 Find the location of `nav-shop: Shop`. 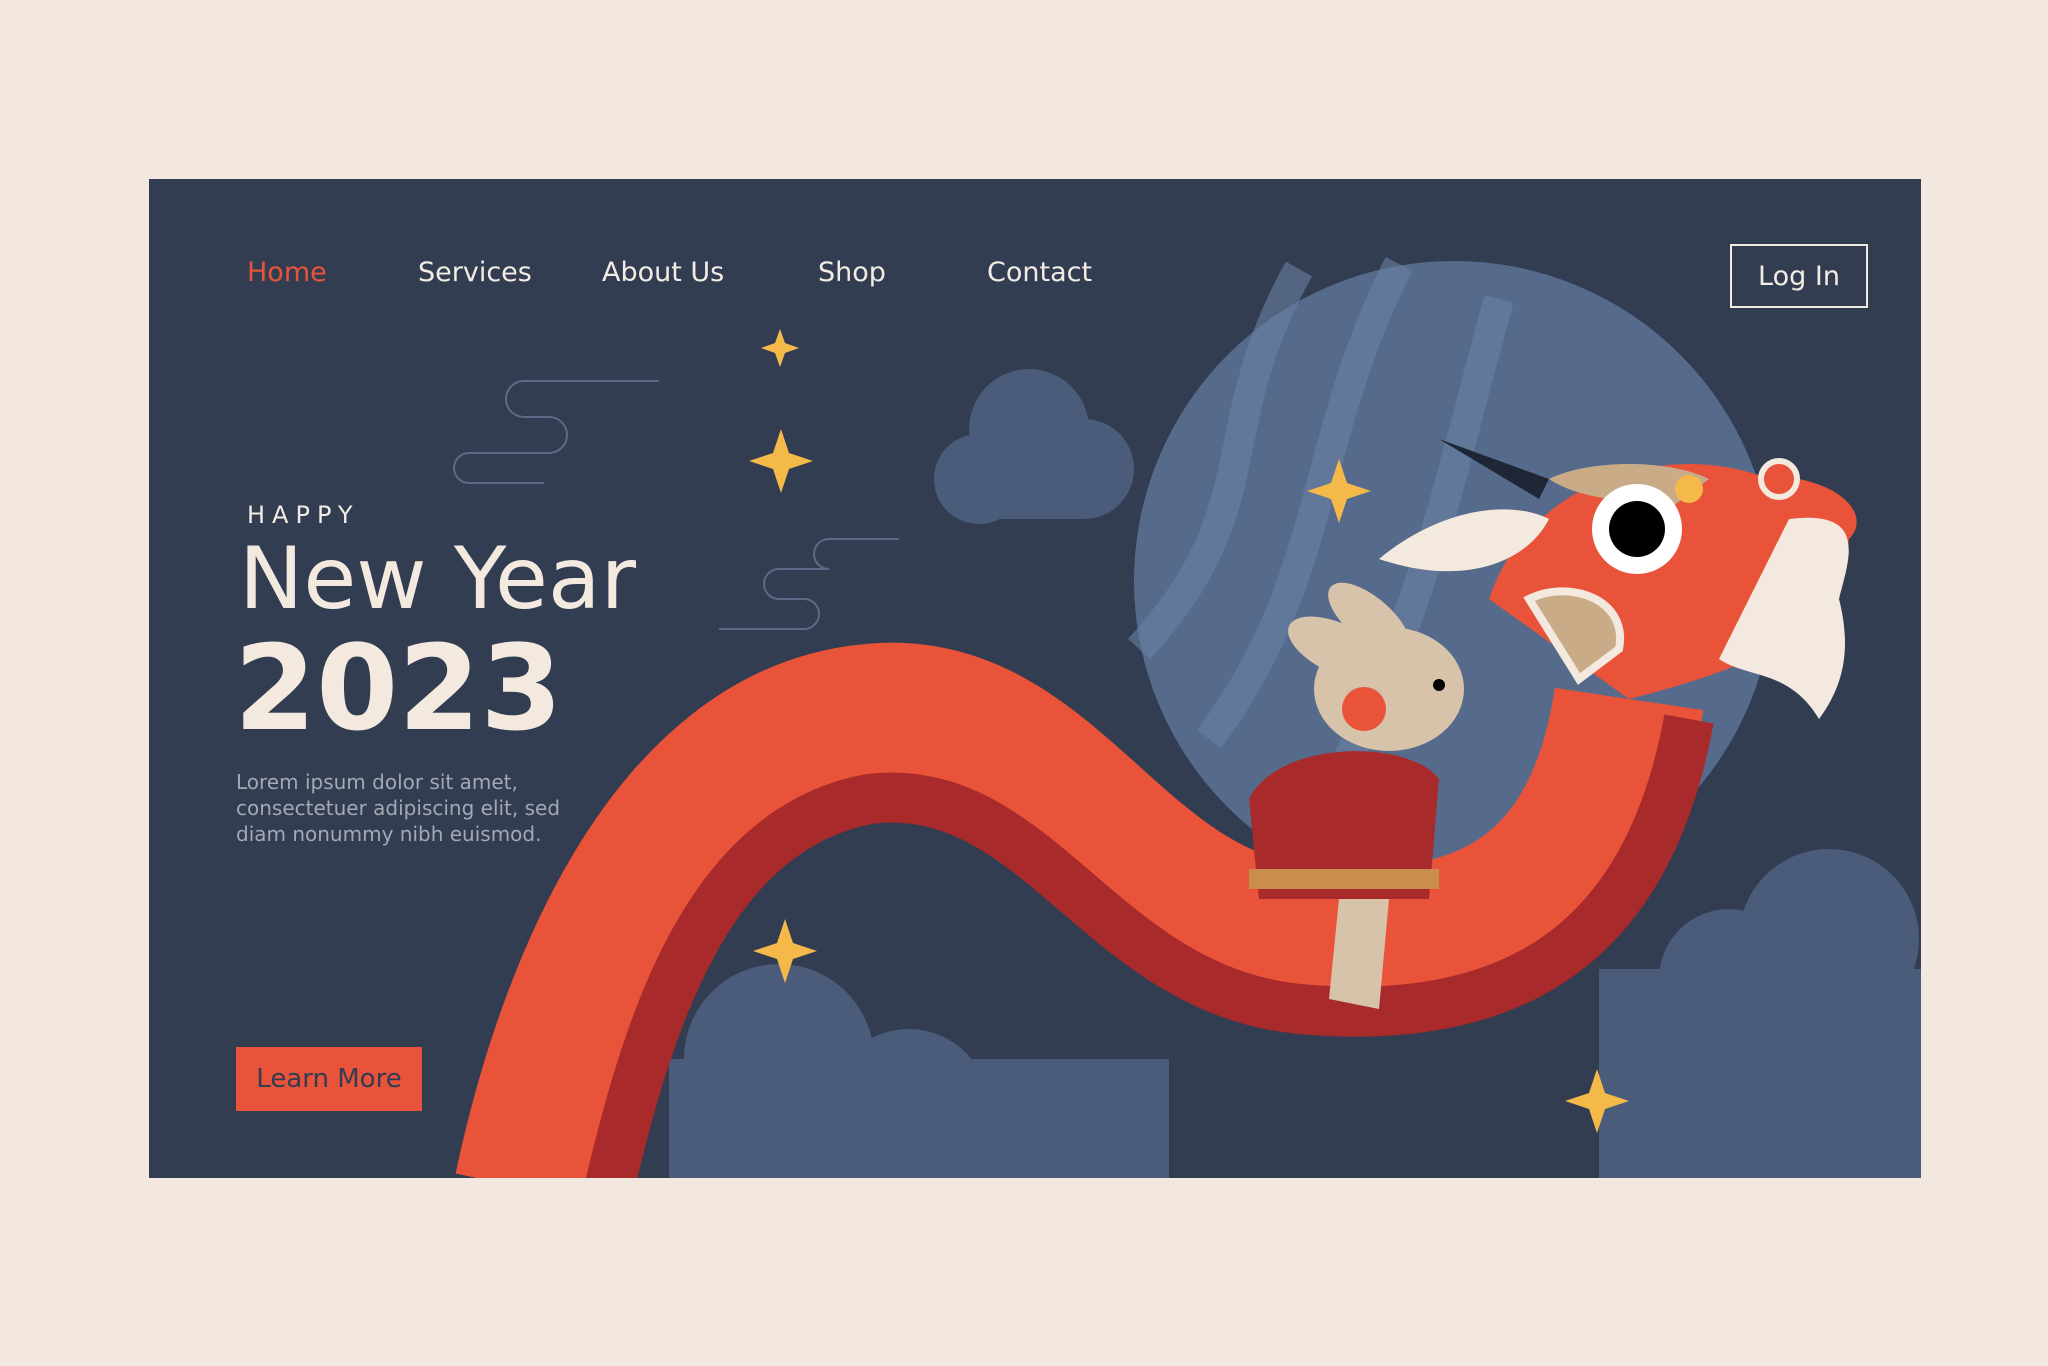

nav-shop: Shop is located at coordinates (852, 272).